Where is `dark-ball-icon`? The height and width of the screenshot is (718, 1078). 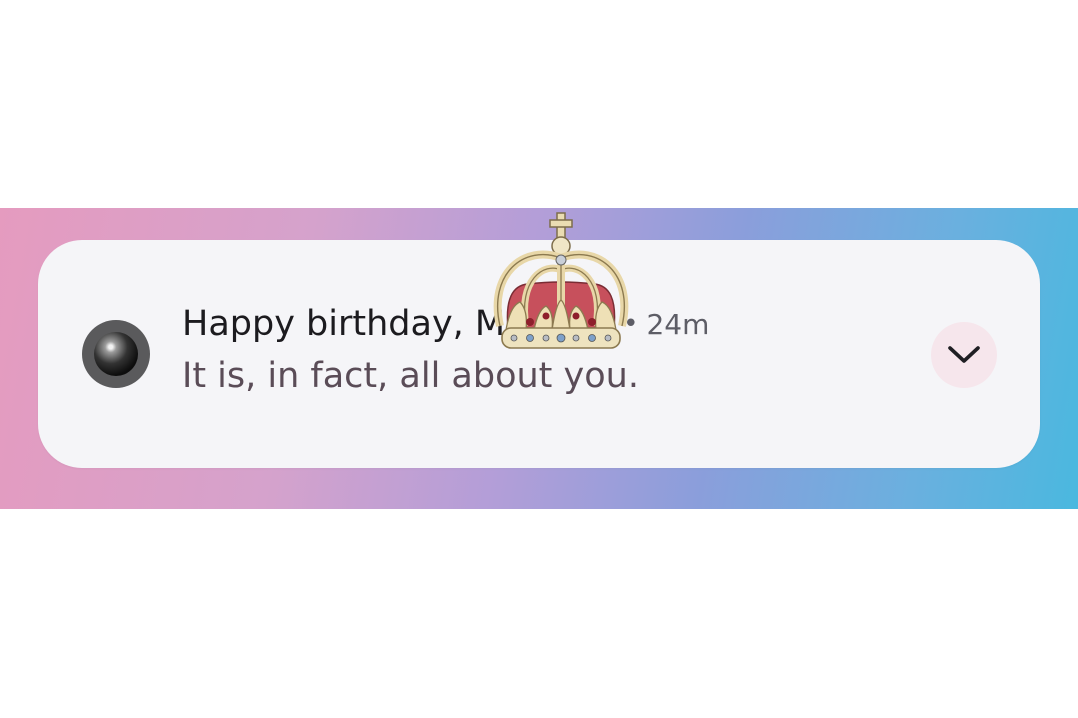 dark-ball-icon is located at coordinates (116, 354).